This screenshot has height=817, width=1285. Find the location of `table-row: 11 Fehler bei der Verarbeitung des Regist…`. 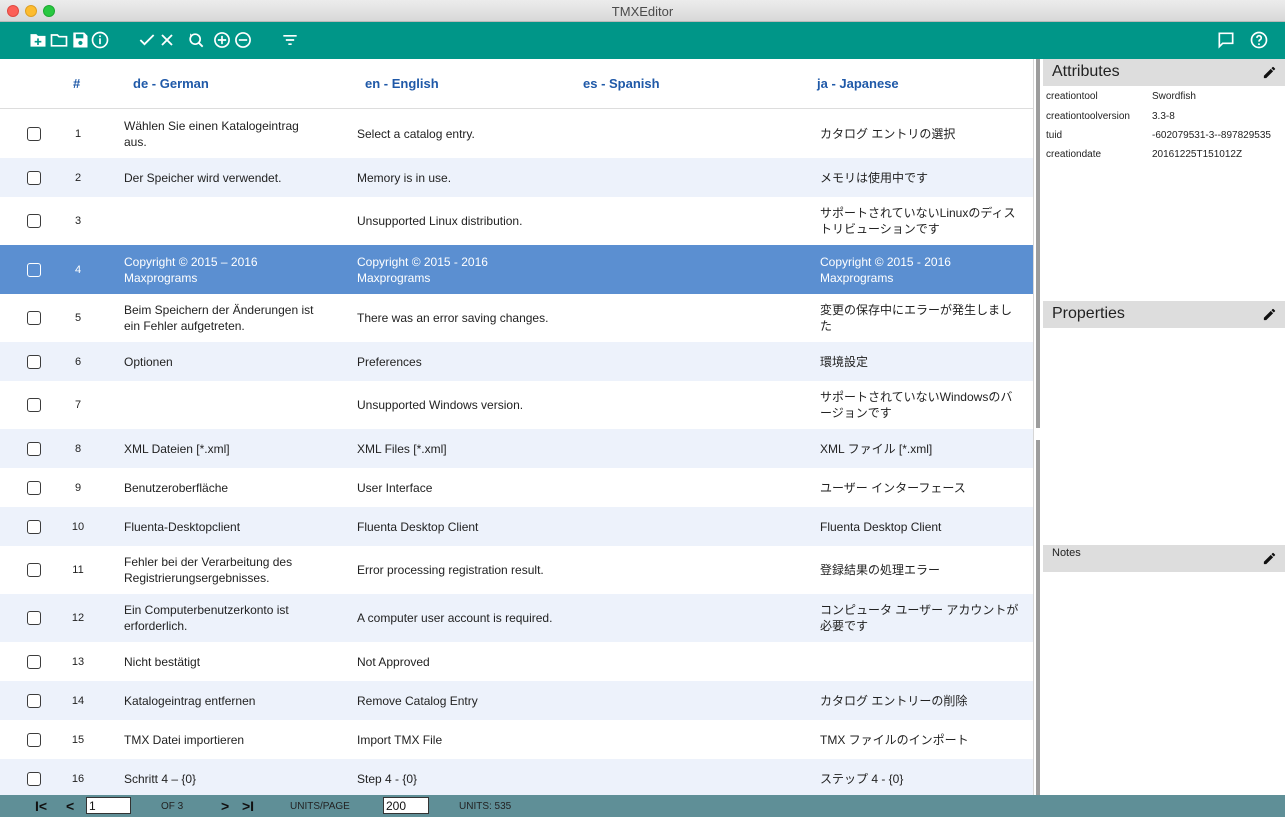

table-row: 11 Fehler bei der Verarbeitung des Regist… is located at coordinates (516, 570).